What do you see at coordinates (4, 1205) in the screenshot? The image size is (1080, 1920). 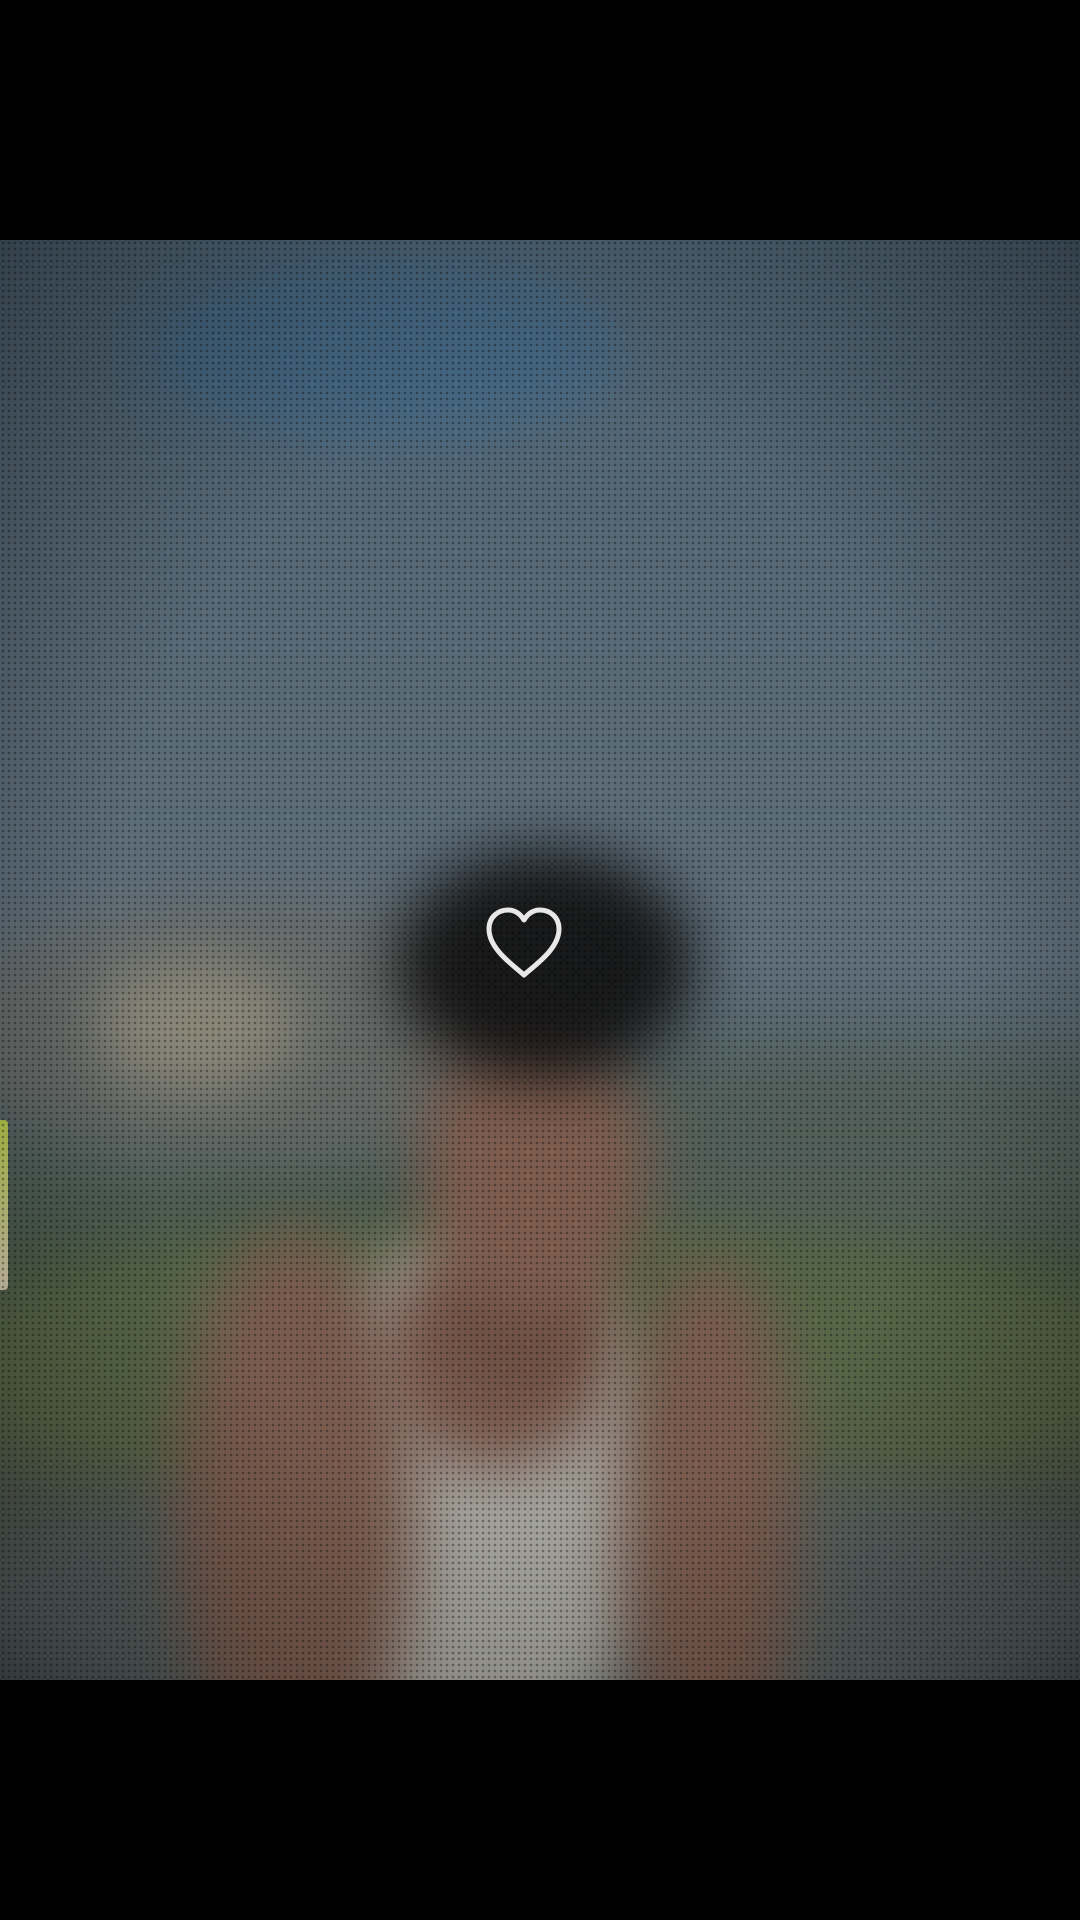 I see `photo-edge-object` at bounding box center [4, 1205].